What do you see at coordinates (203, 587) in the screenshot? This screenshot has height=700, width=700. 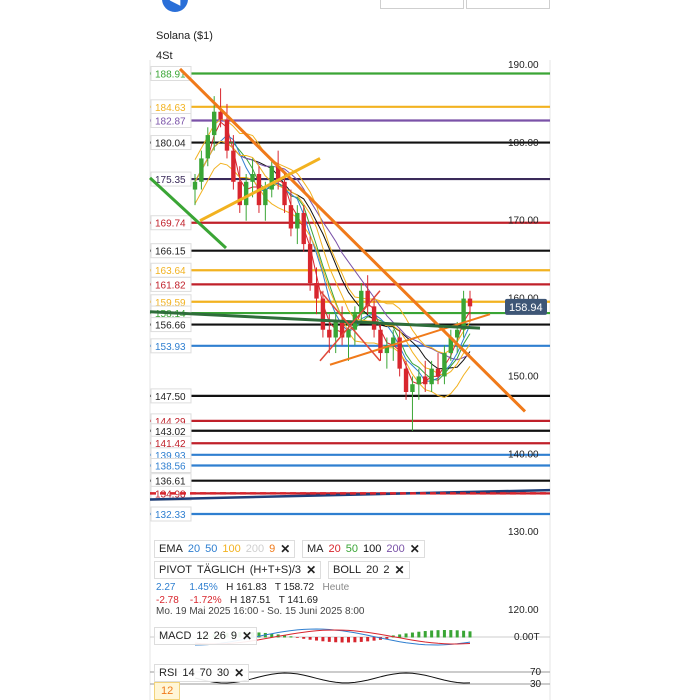 I see `change-pct-up: 1.45%` at bounding box center [203, 587].